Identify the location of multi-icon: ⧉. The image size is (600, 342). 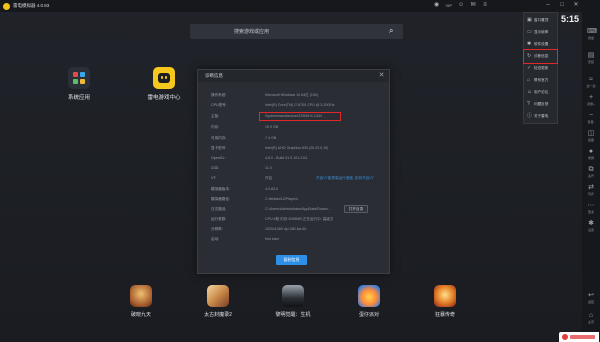
(591, 169).